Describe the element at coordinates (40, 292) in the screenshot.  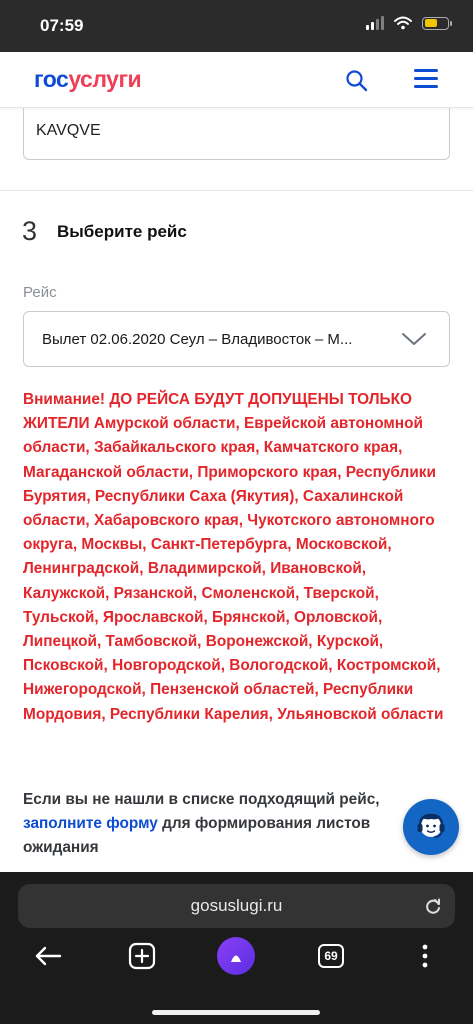
I see `flight-select-label: Рейс` at that location.